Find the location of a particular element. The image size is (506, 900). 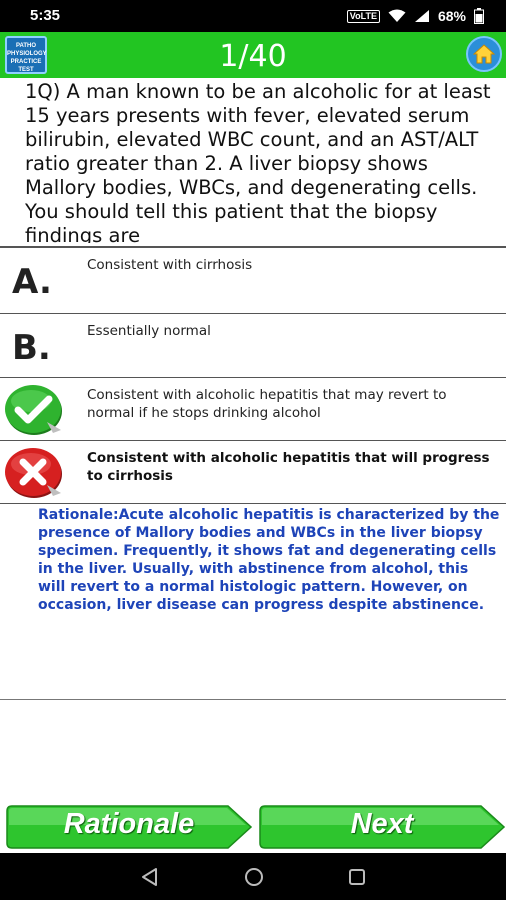

battery-icon is located at coordinates (479, 16).